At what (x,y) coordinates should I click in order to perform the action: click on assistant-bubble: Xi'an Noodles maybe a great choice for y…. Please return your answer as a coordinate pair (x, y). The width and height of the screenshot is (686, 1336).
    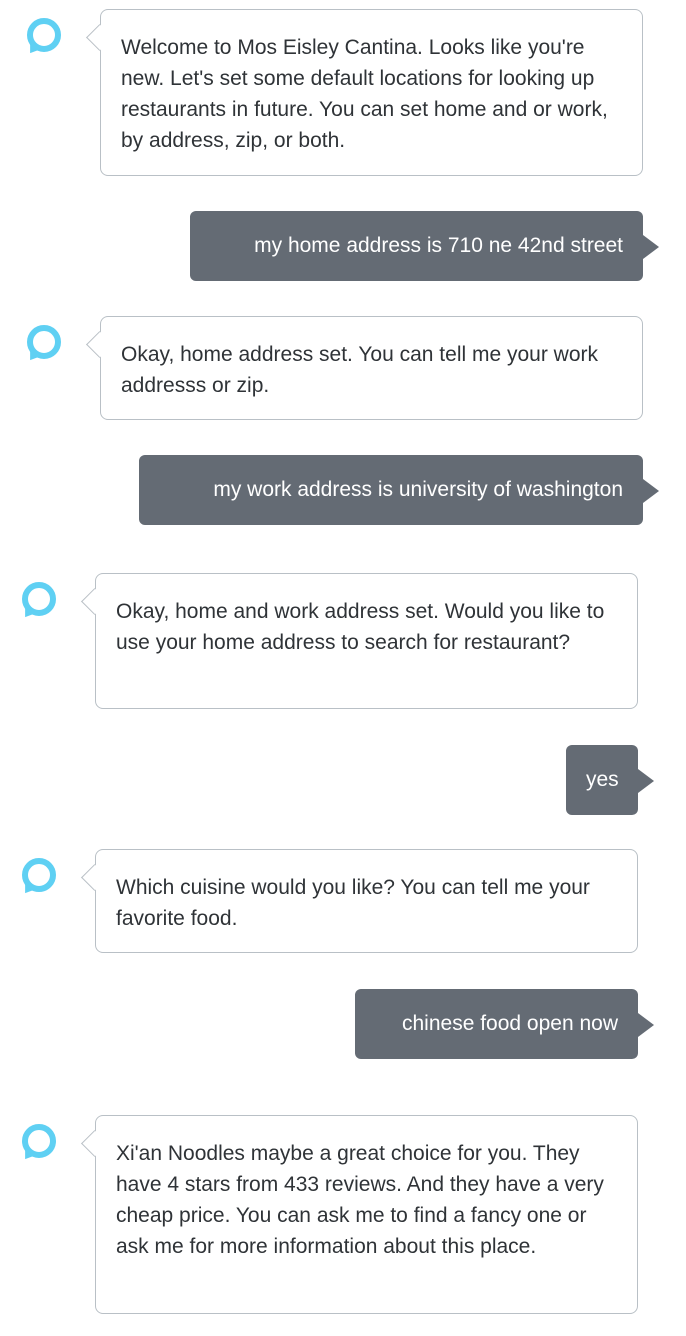
    Looking at the image, I should click on (366, 1214).